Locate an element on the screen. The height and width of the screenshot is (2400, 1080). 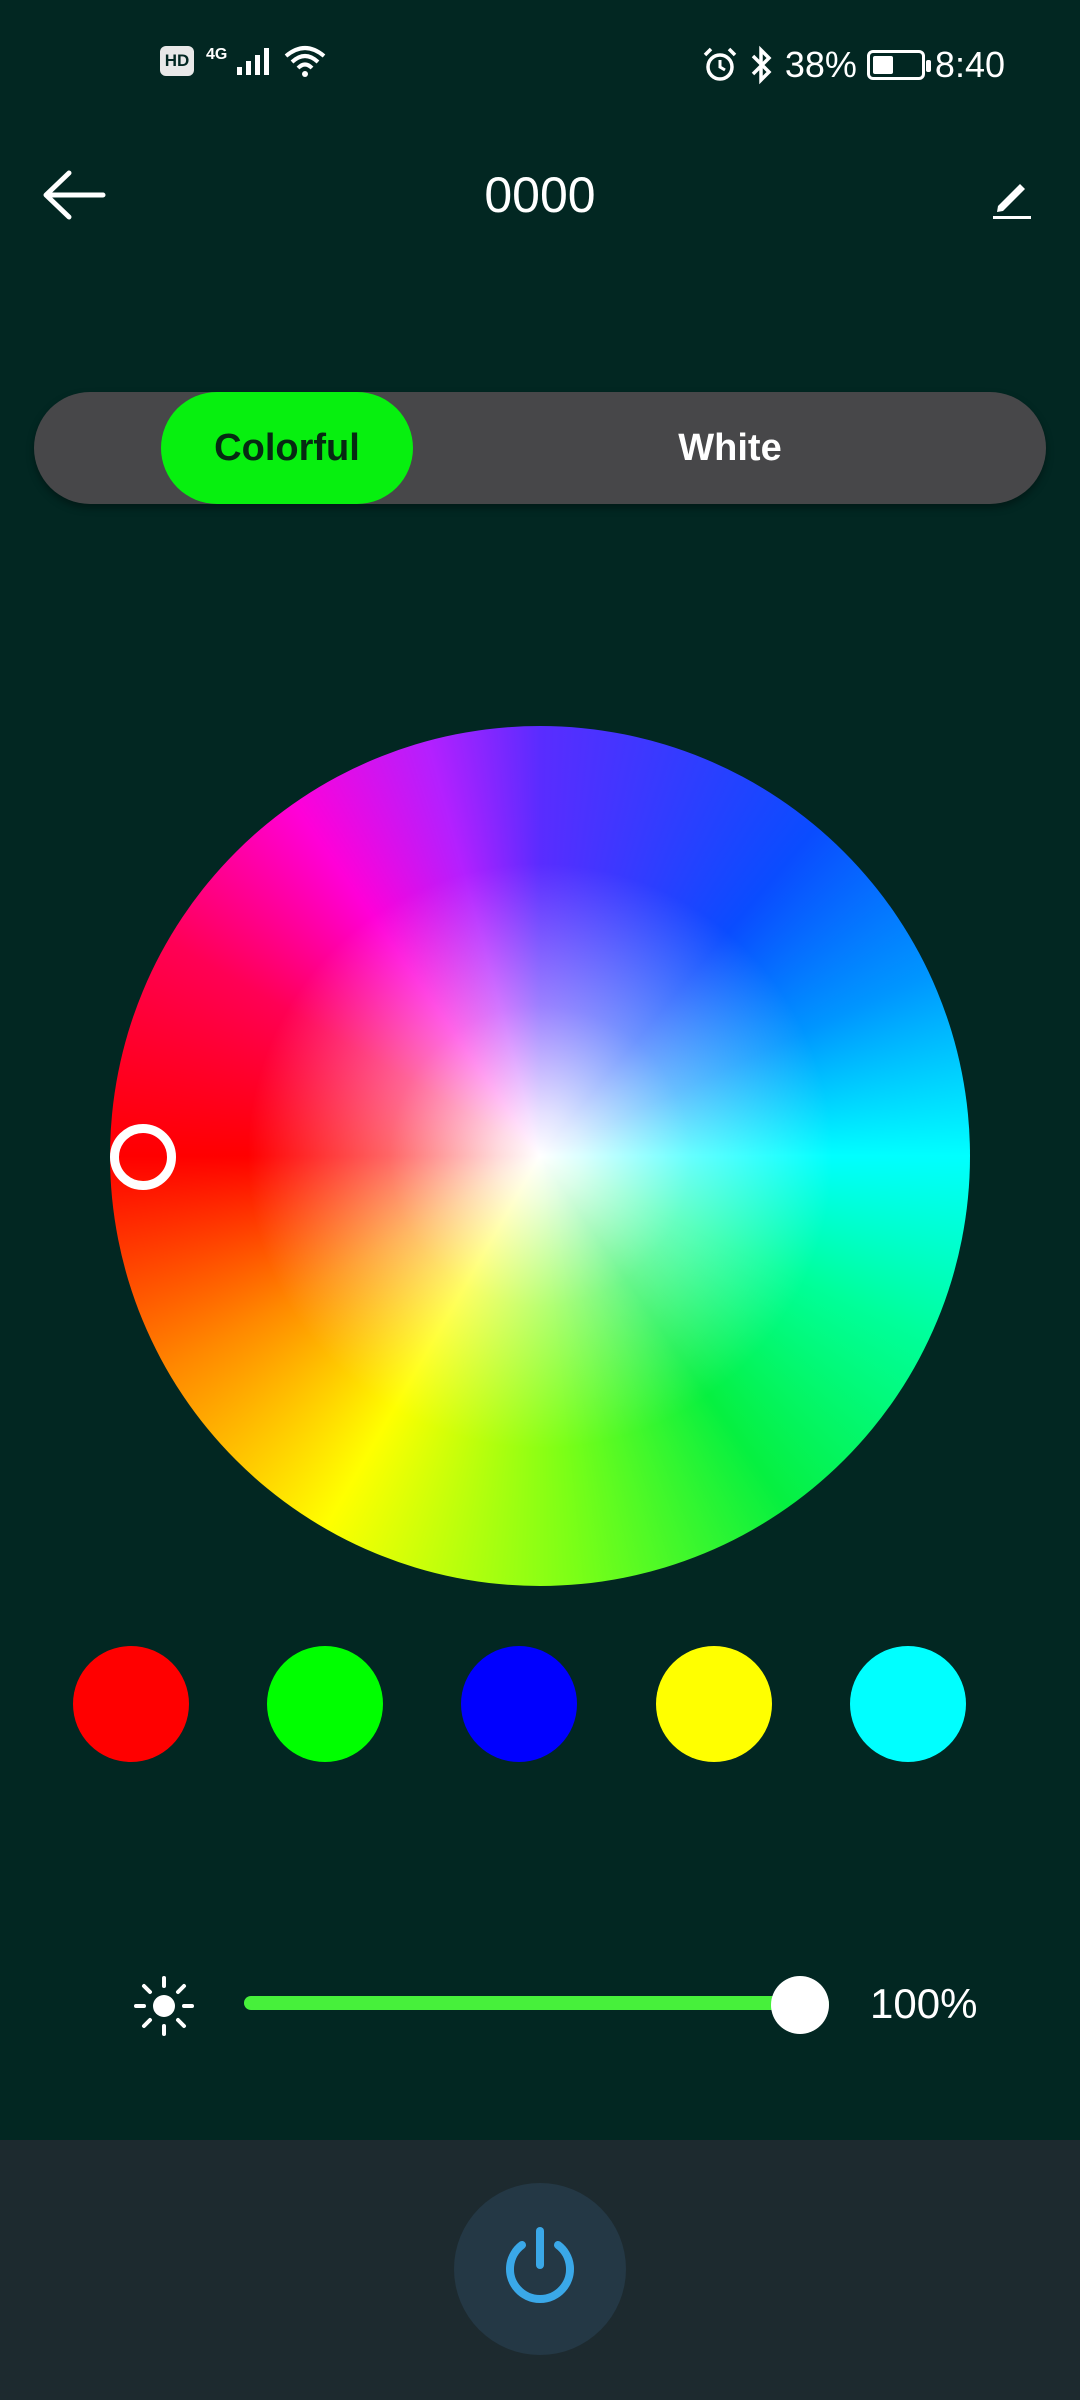
status-bar-right: 38% 8:40 is located at coordinates (853, 65).